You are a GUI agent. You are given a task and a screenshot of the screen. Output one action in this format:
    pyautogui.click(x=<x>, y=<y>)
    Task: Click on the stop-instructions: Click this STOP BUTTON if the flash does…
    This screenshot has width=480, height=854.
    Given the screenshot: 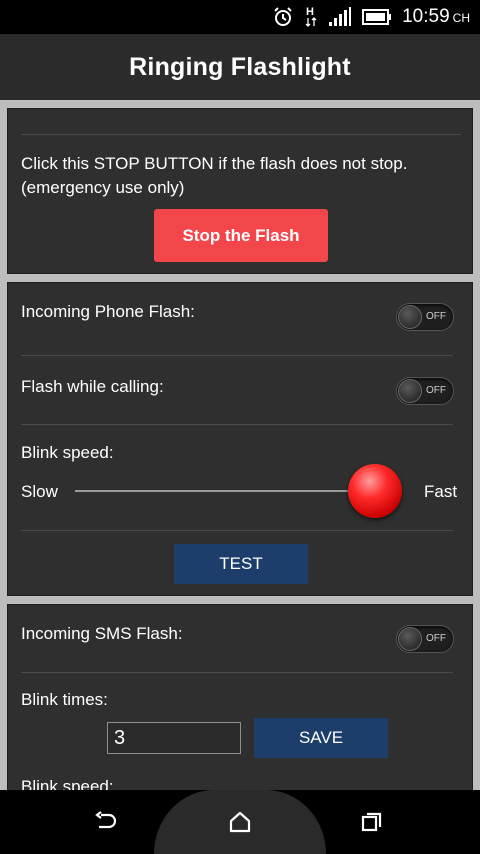 What is the action you would take?
    pyautogui.click(x=214, y=175)
    